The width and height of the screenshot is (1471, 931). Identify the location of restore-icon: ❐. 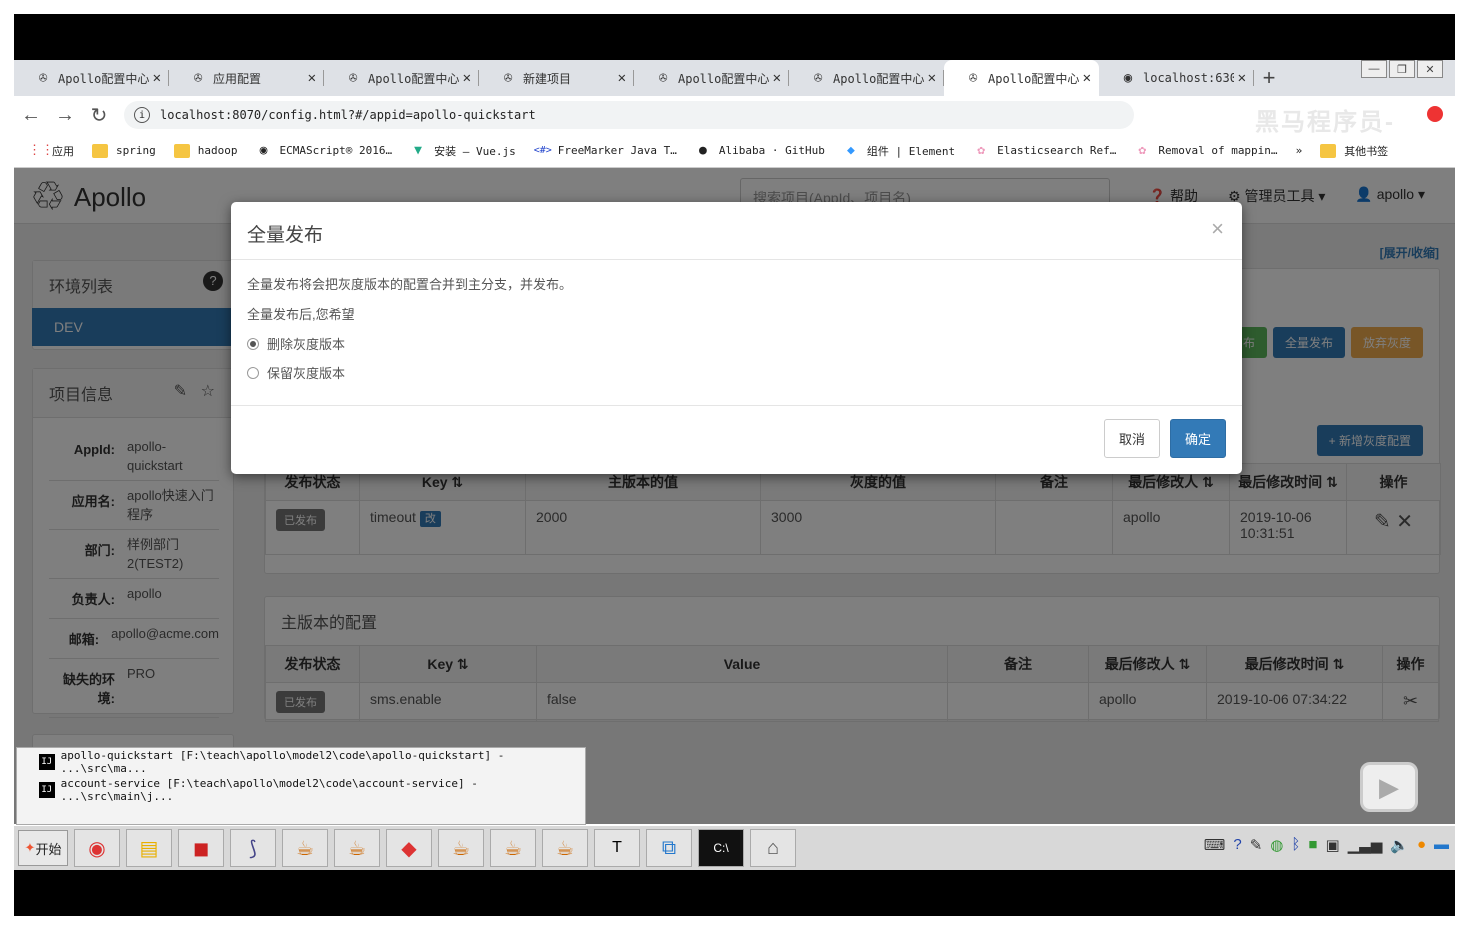
(1402, 69).